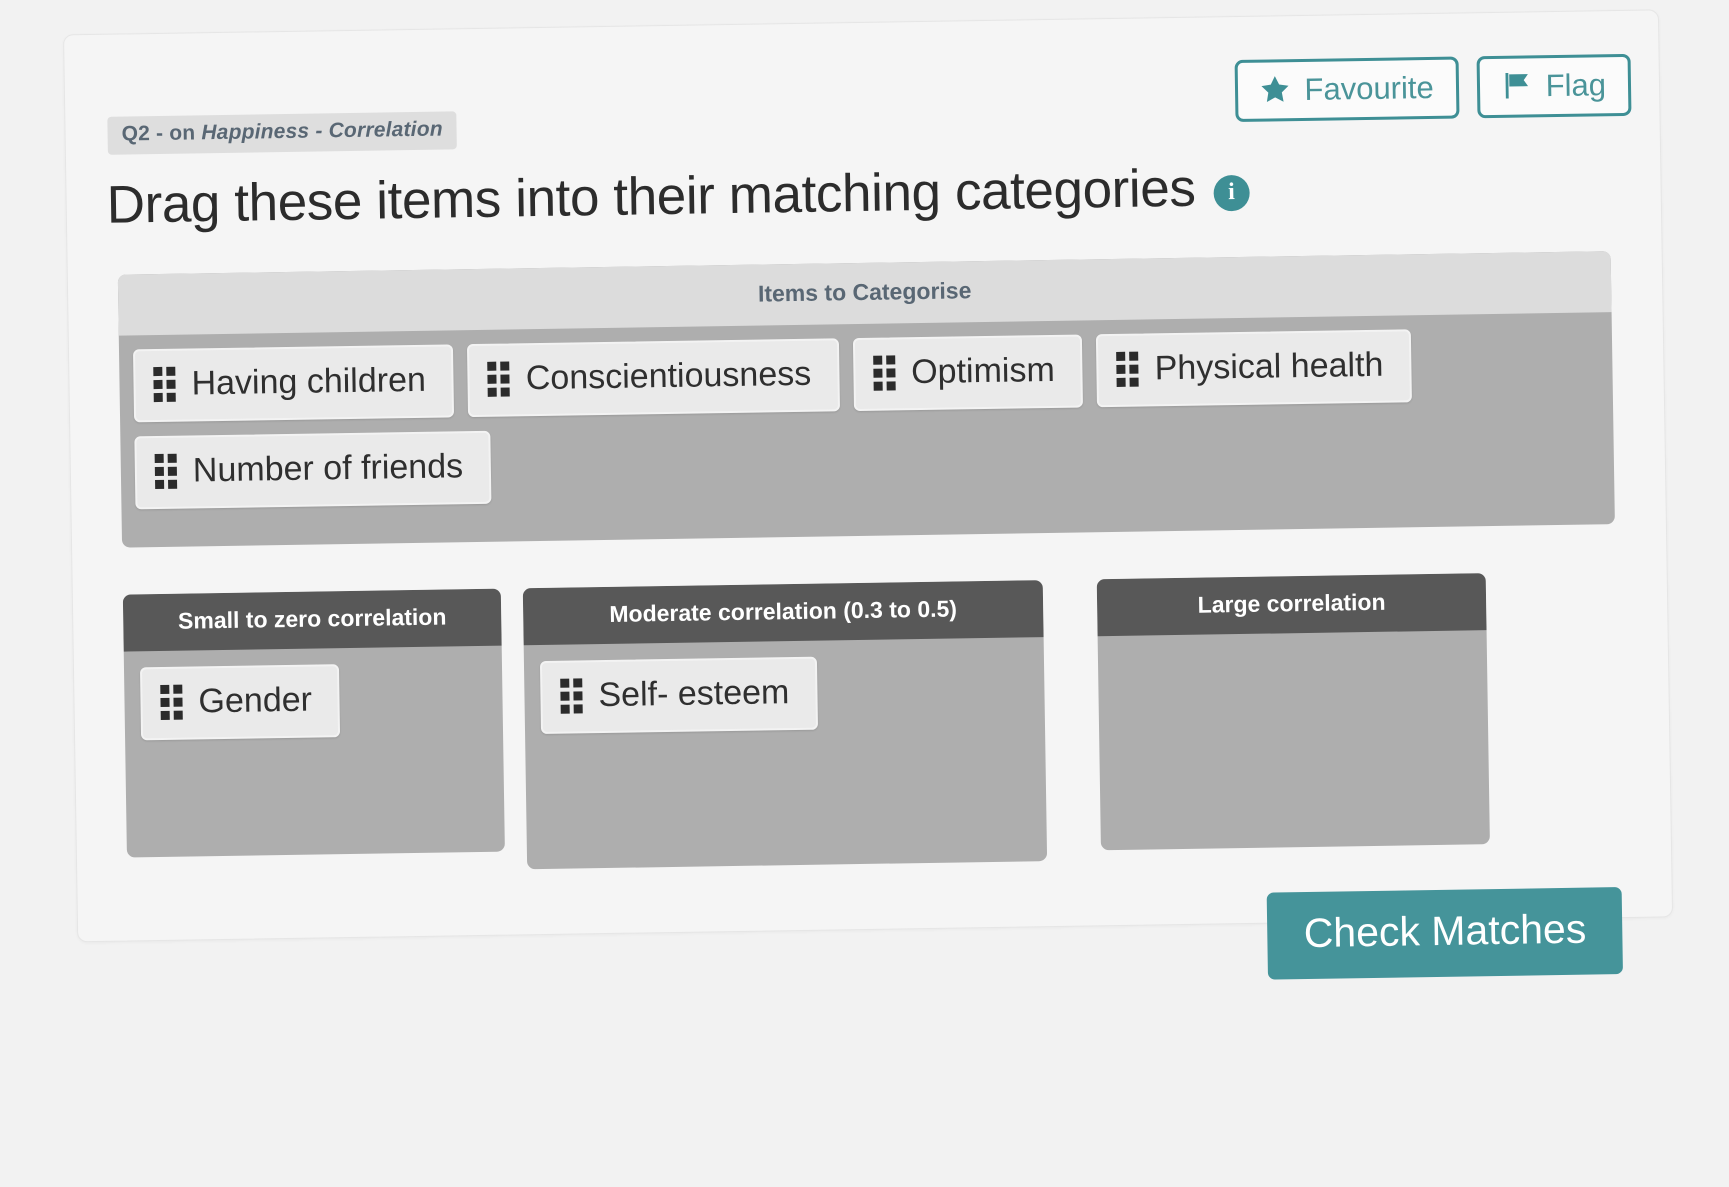 This screenshot has height=1187, width=1729. I want to click on category-heading: Small to zero correlation, so click(312, 620).